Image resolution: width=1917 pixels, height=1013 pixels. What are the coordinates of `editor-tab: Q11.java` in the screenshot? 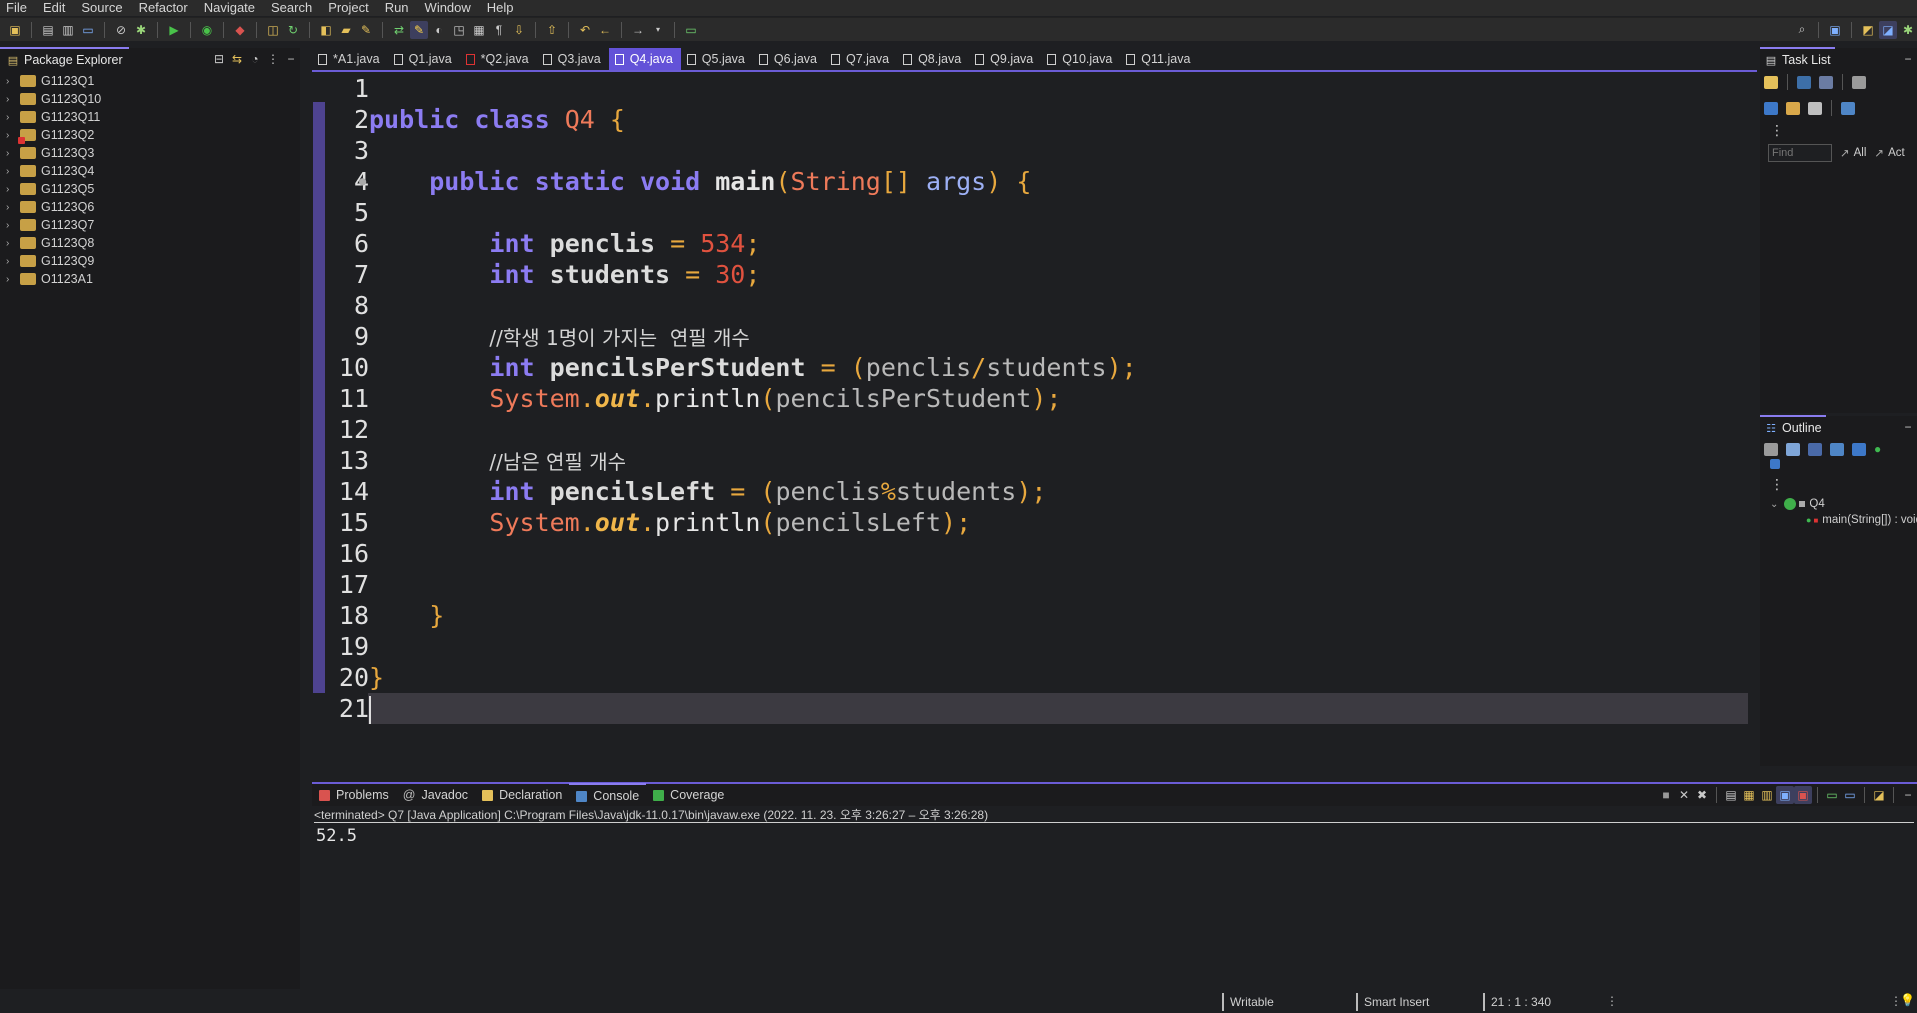 It's located at (1159, 59).